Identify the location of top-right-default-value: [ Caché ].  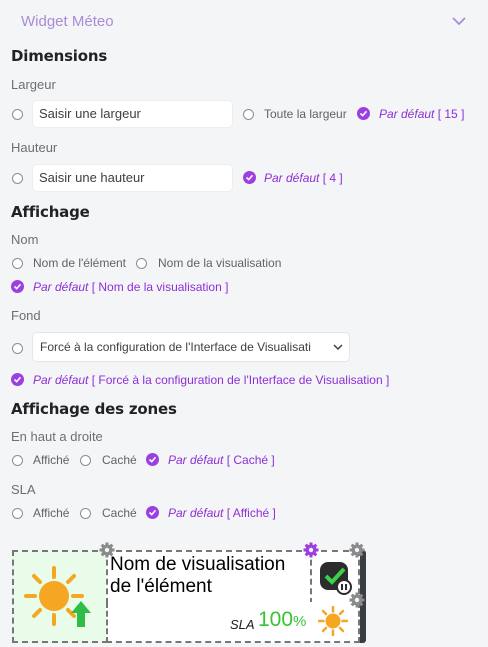
(250, 460).